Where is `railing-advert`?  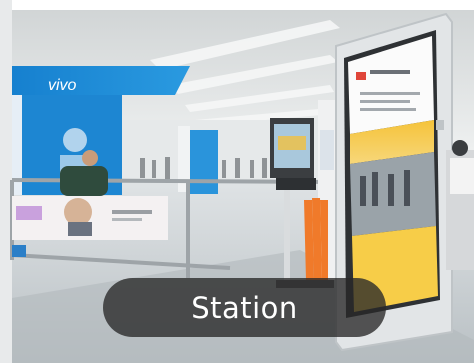
railing-advert is located at coordinates (90, 218).